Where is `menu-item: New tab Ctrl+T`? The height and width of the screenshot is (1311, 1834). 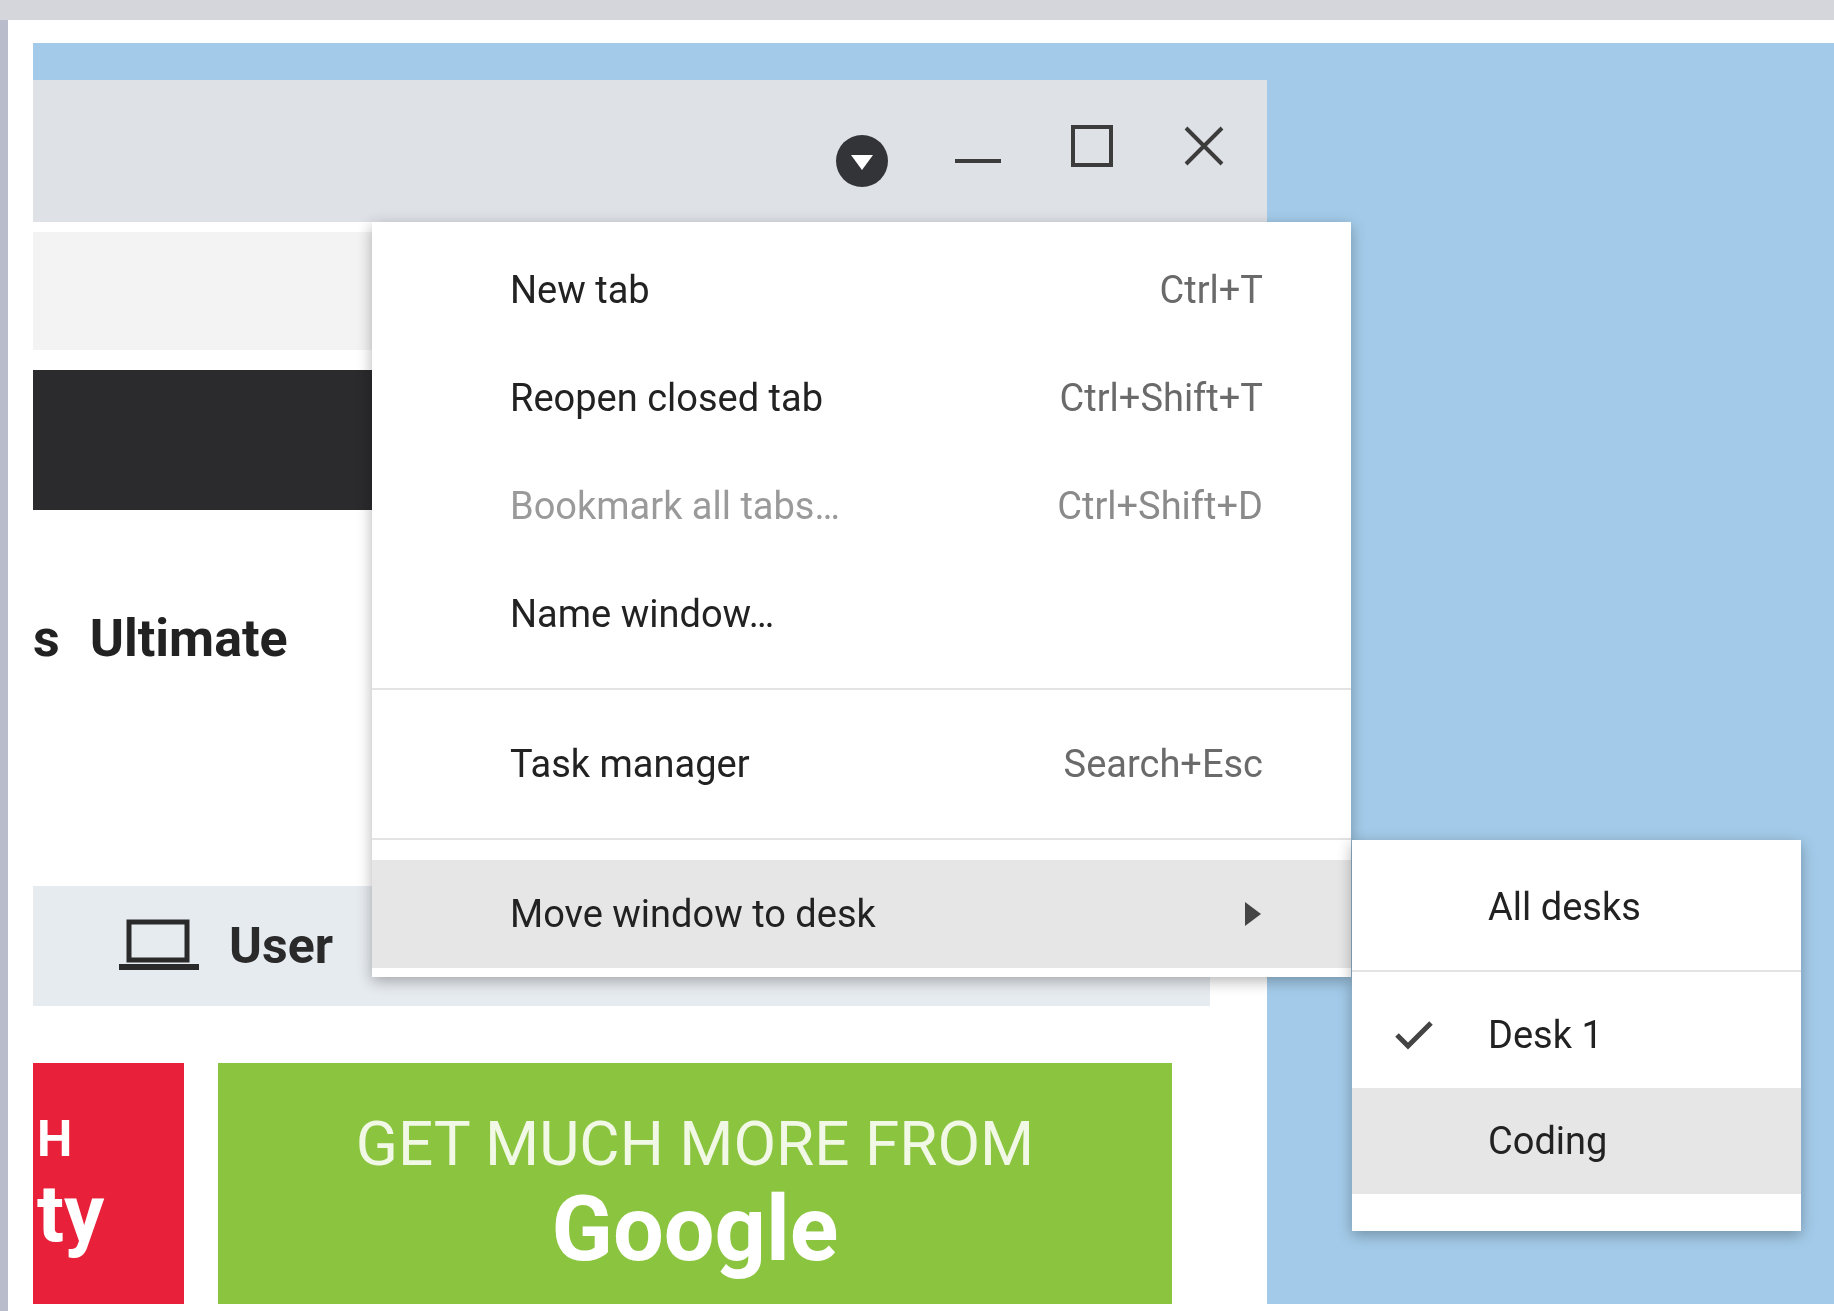
menu-item: New tab Ctrl+T is located at coordinates (861, 290).